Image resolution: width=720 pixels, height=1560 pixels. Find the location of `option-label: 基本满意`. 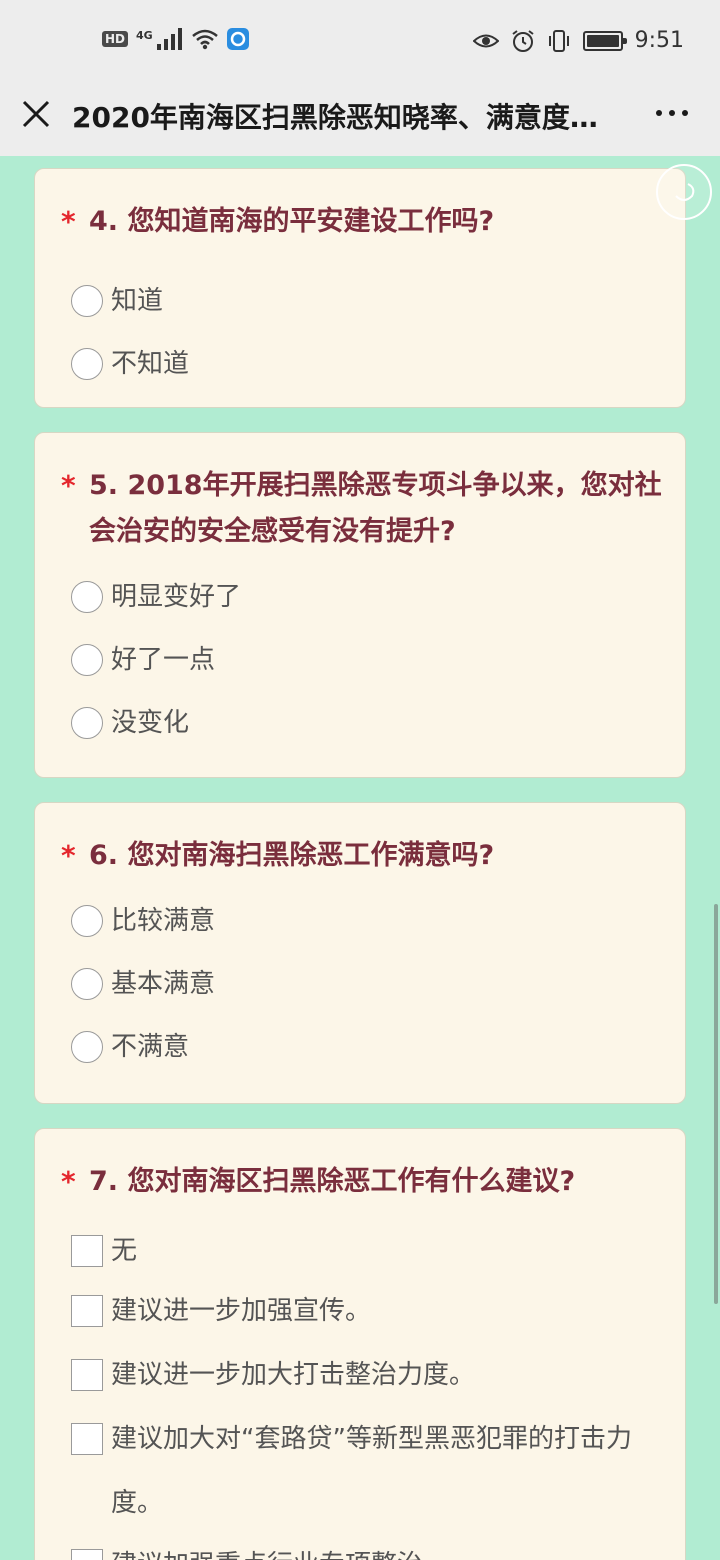

option-label: 基本满意 is located at coordinates (163, 984).